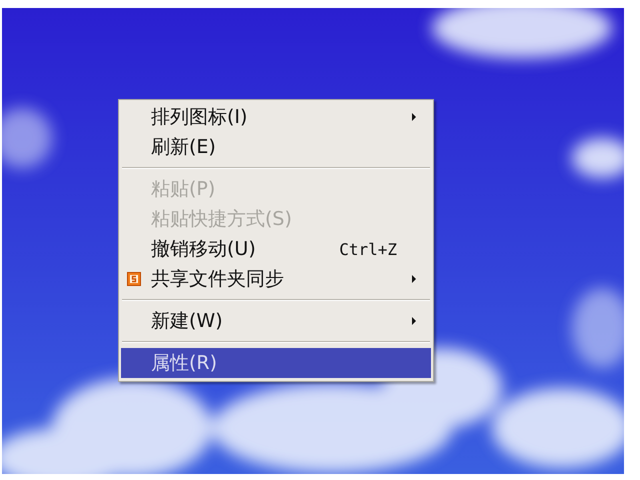 This screenshot has width=640, height=480. Describe the element at coordinates (276, 117) in the screenshot. I see `menu-item: 排列图标(I)` at that location.